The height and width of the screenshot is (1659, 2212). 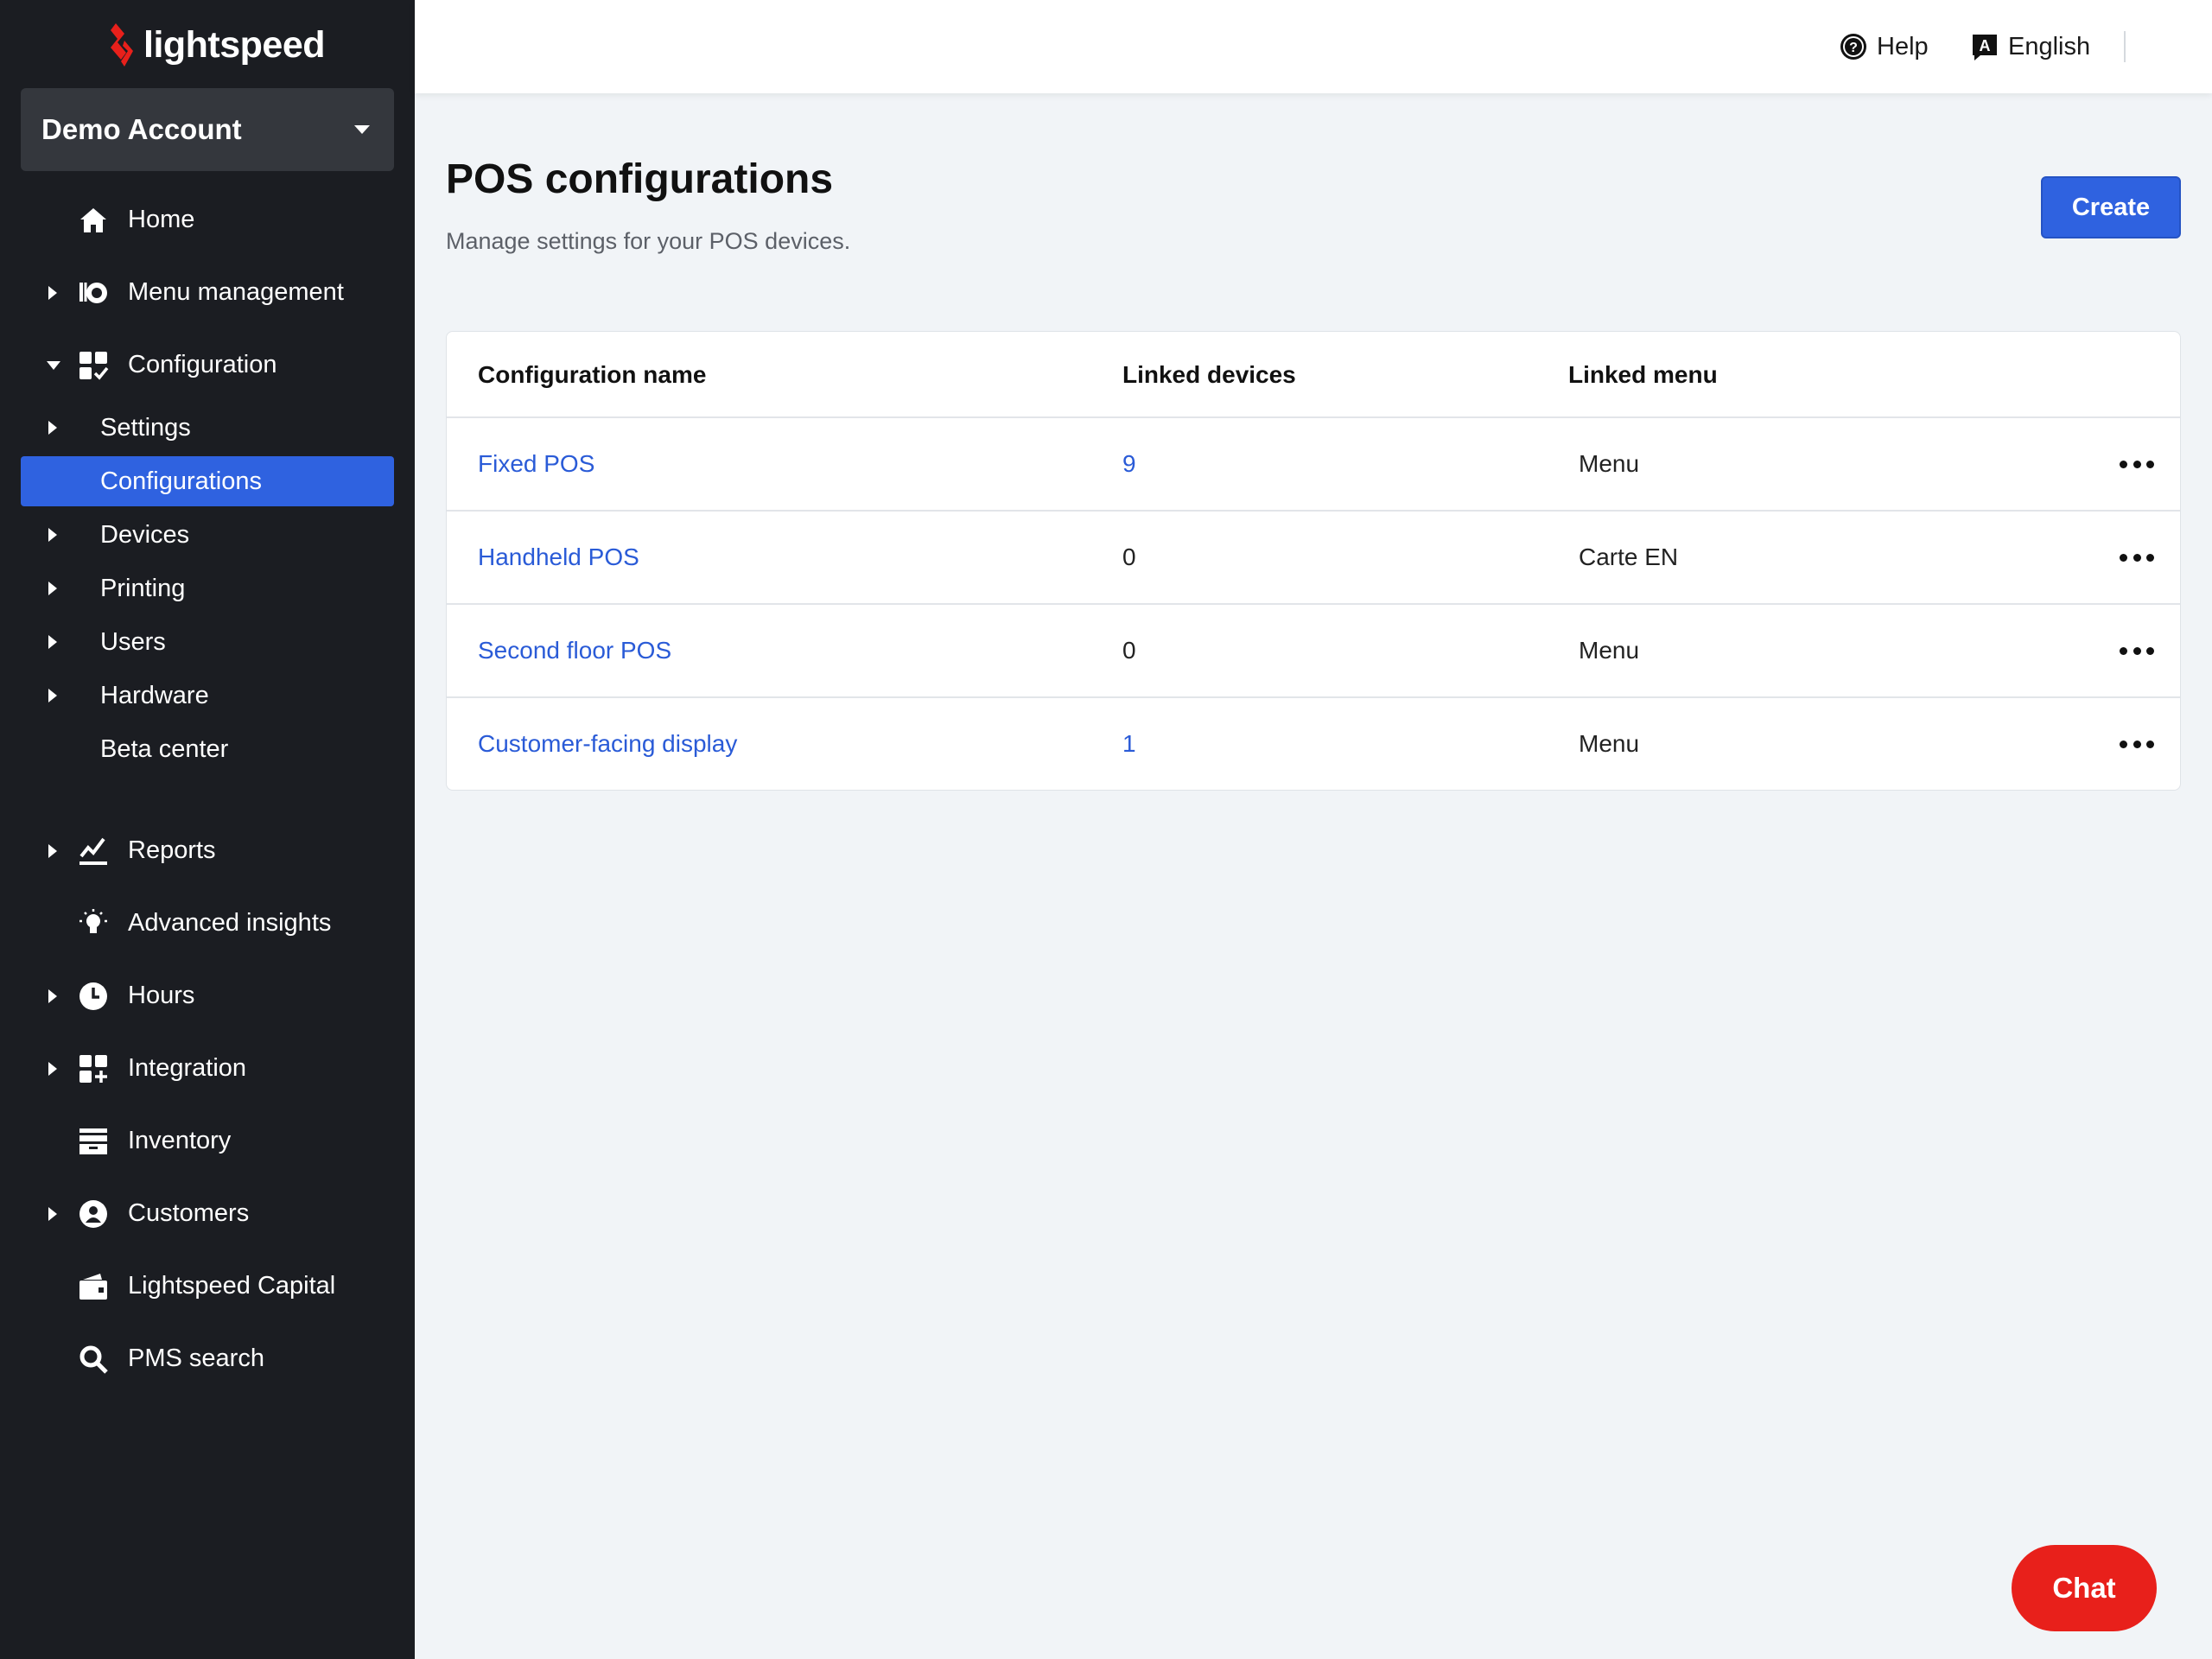 I want to click on sidebar-item-devices: Devices, so click(x=207, y=534).